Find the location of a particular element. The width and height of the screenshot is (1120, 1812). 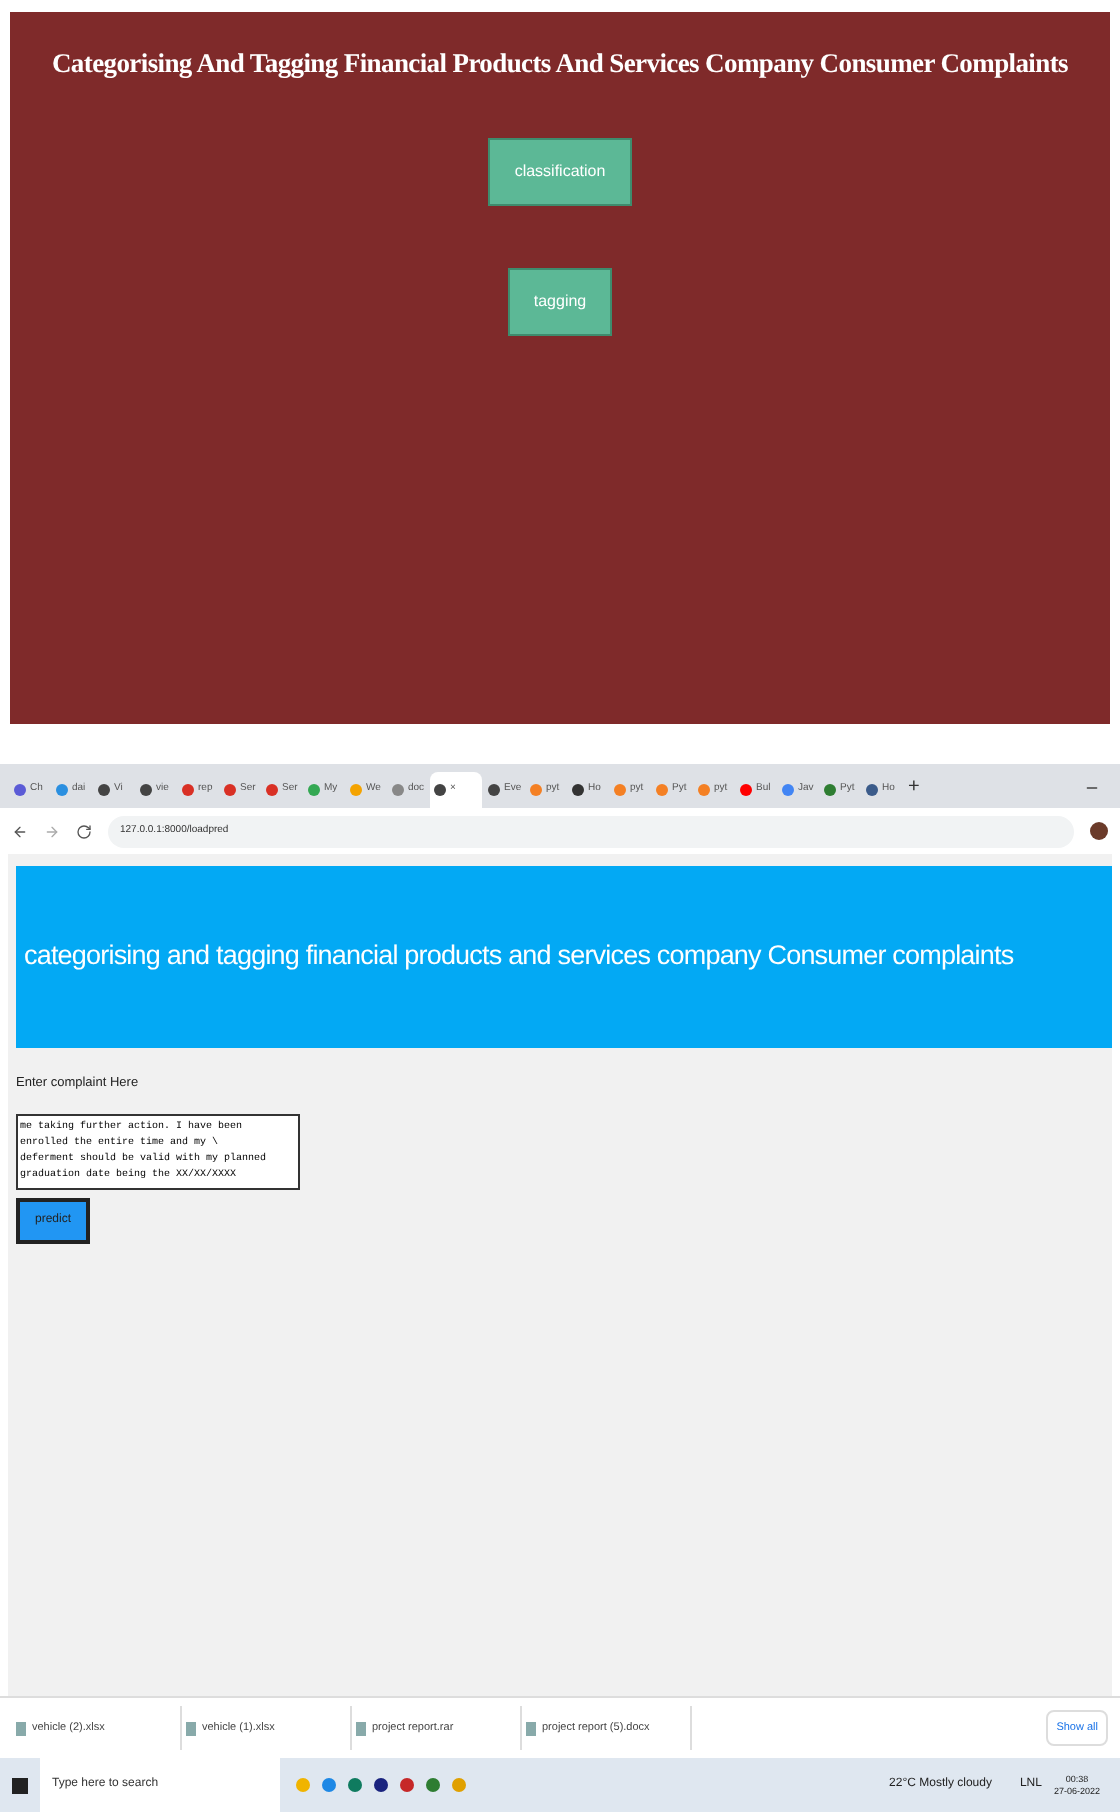

new-tab-button: + is located at coordinates (914, 790).